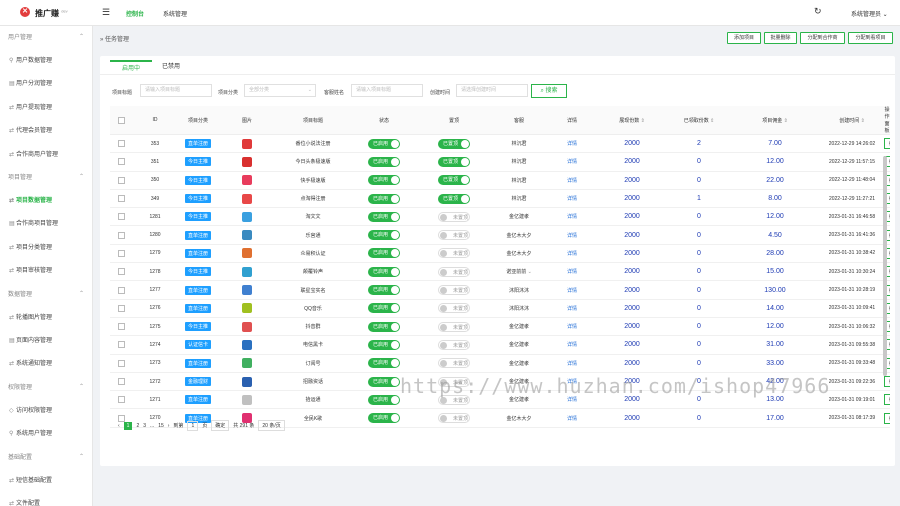 This screenshot has width=900, height=506. Describe the element at coordinates (30, 199) in the screenshot. I see `sidebar-item: ⇄ 项目数据管理` at that location.